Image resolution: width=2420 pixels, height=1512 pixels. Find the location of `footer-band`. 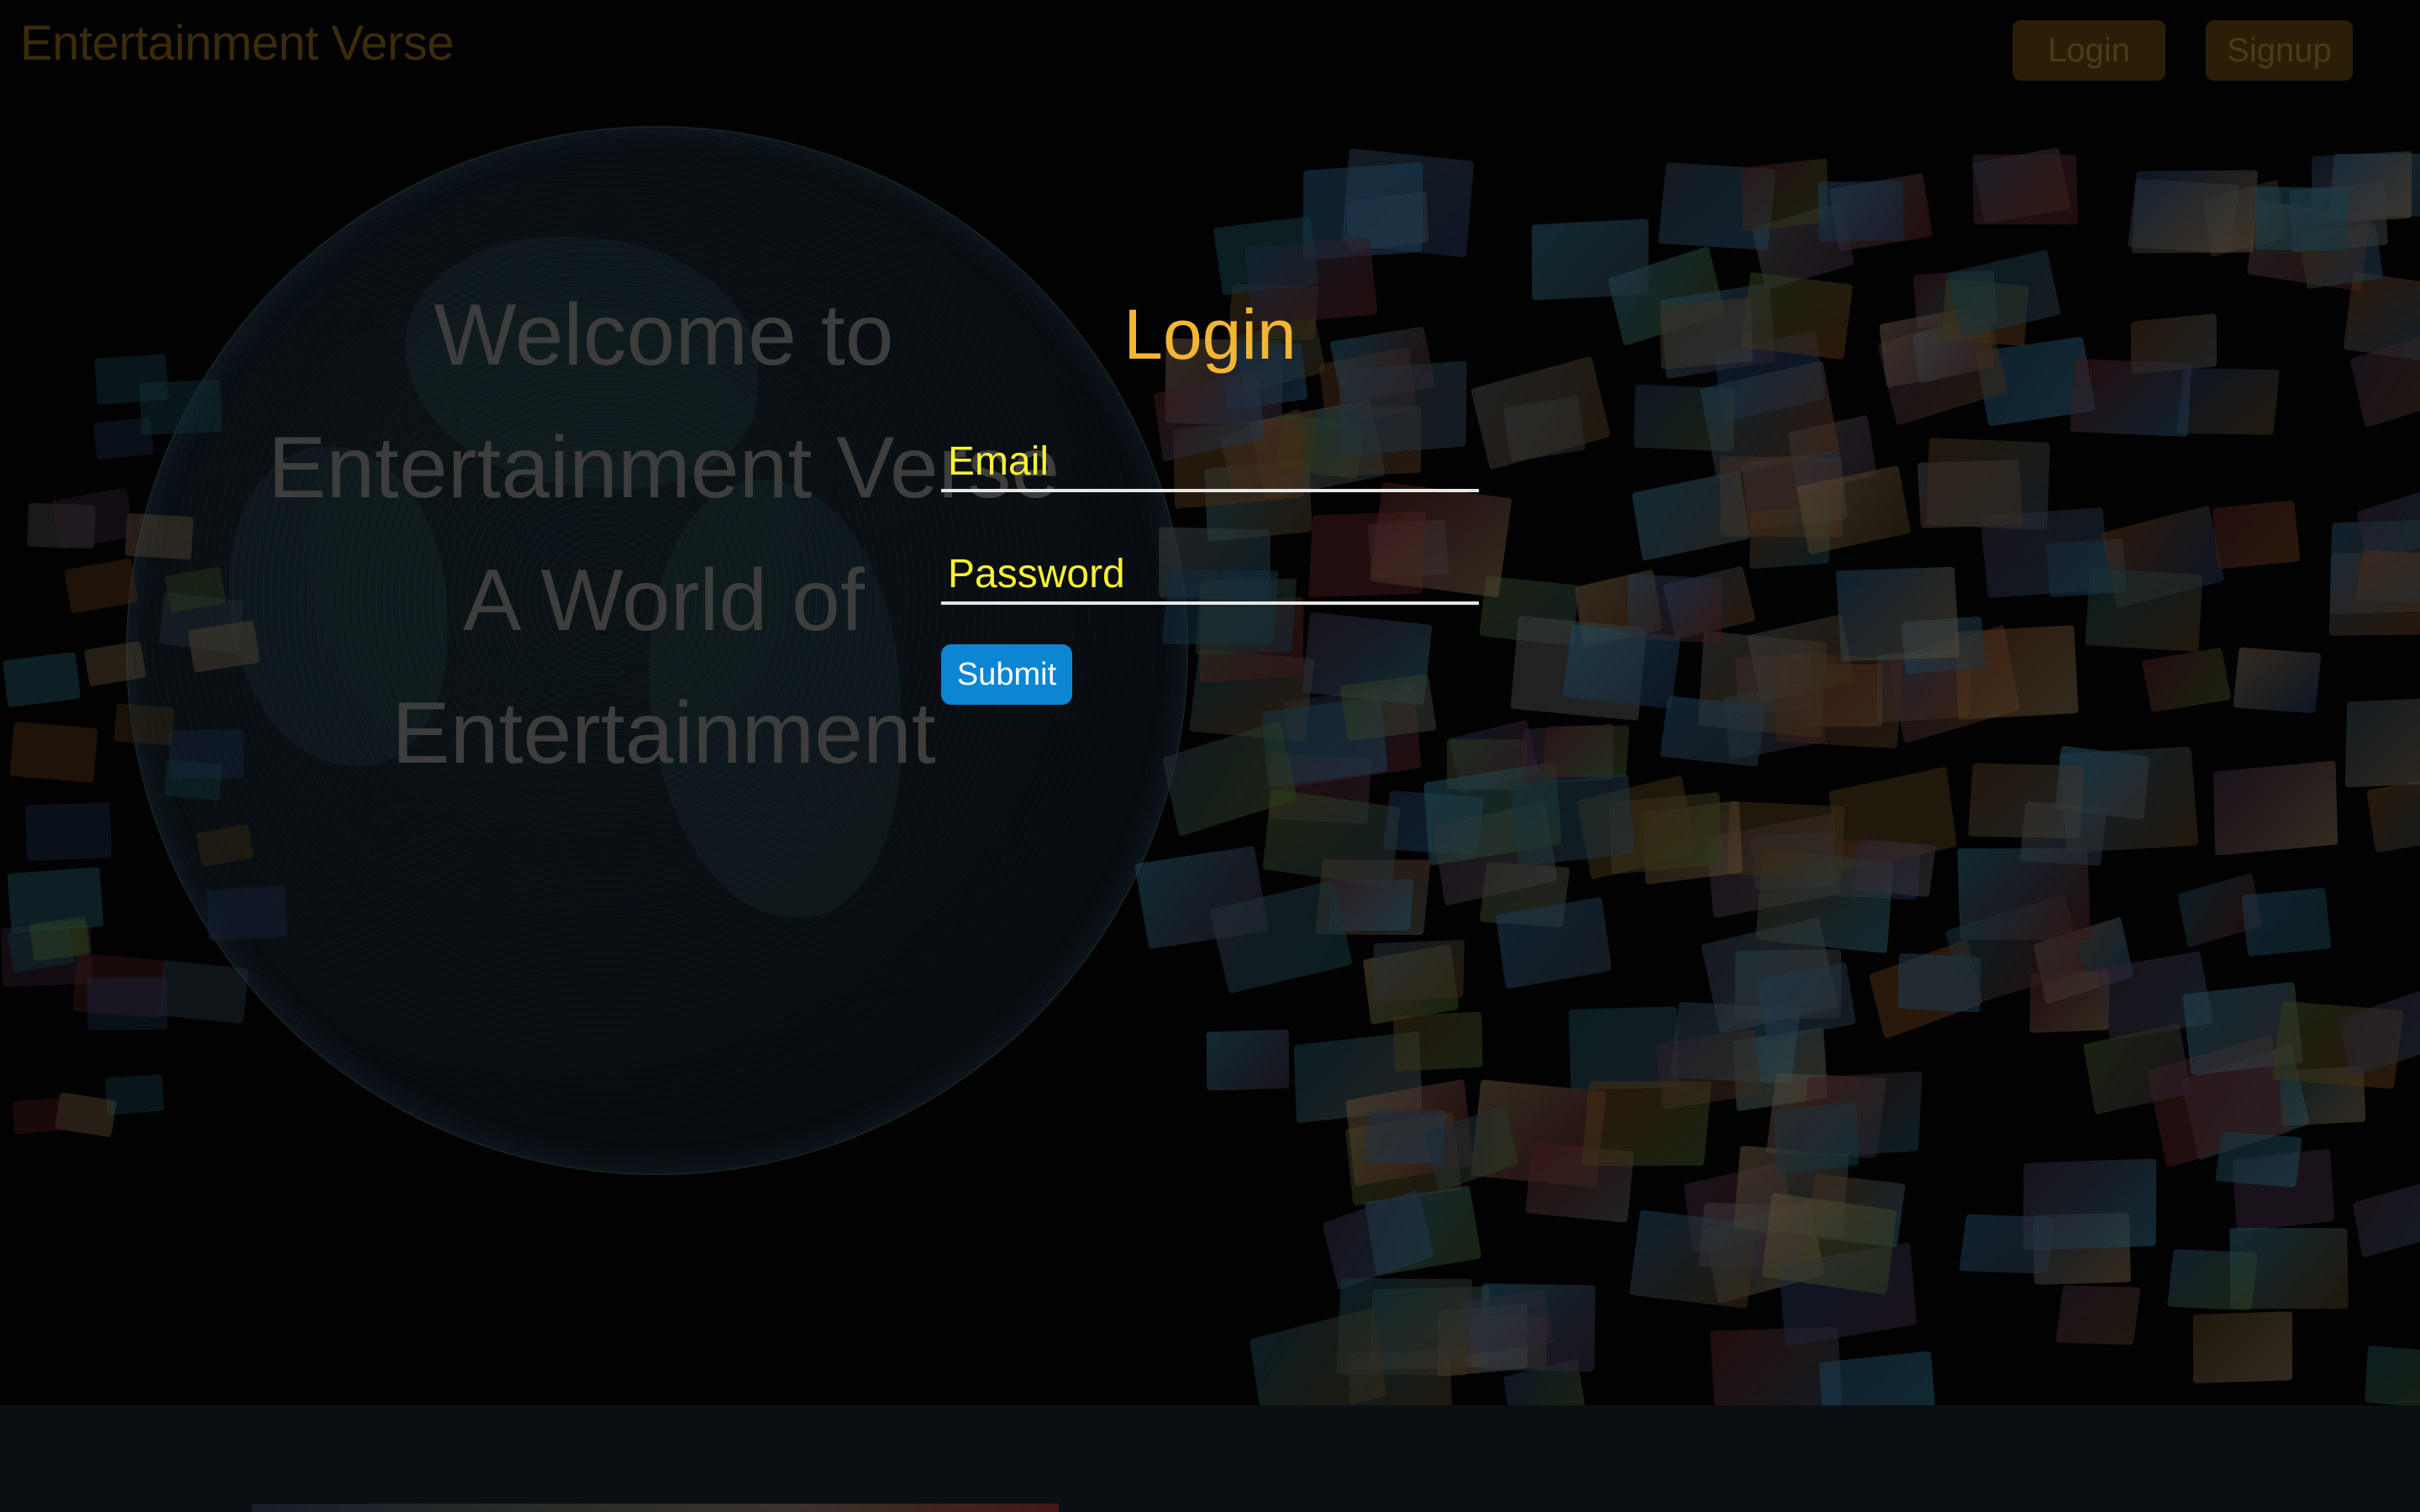

footer-band is located at coordinates (1210, 1458).